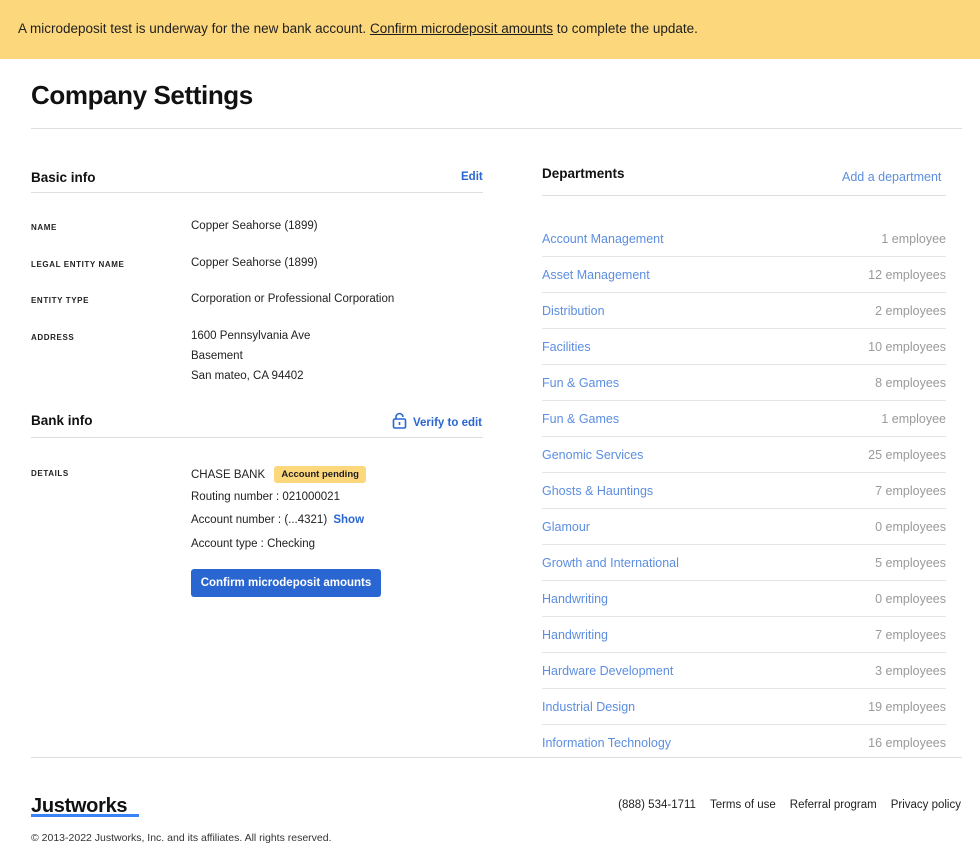 This screenshot has width=980, height=857. What do you see at coordinates (744, 635) in the screenshot?
I see `list-item: Handwriting 7 employees` at bounding box center [744, 635].